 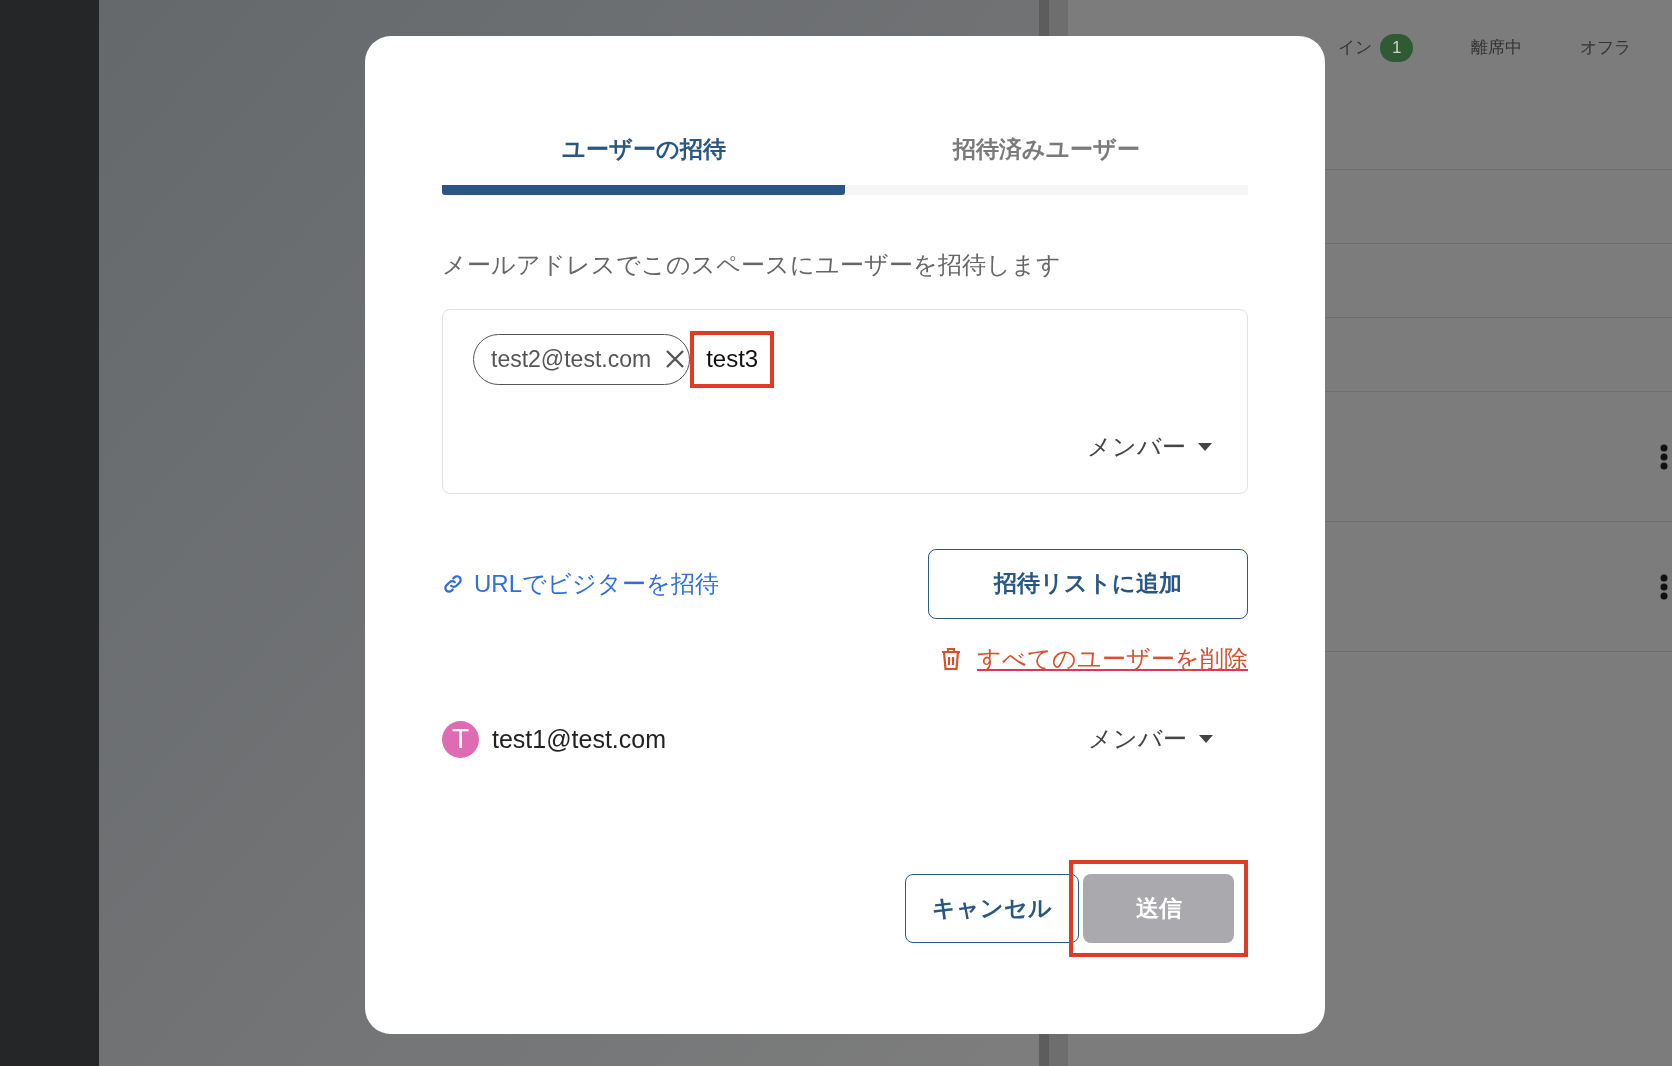 I want to click on email-field: test2@test.com test3 メンバー, so click(x=845, y=401).